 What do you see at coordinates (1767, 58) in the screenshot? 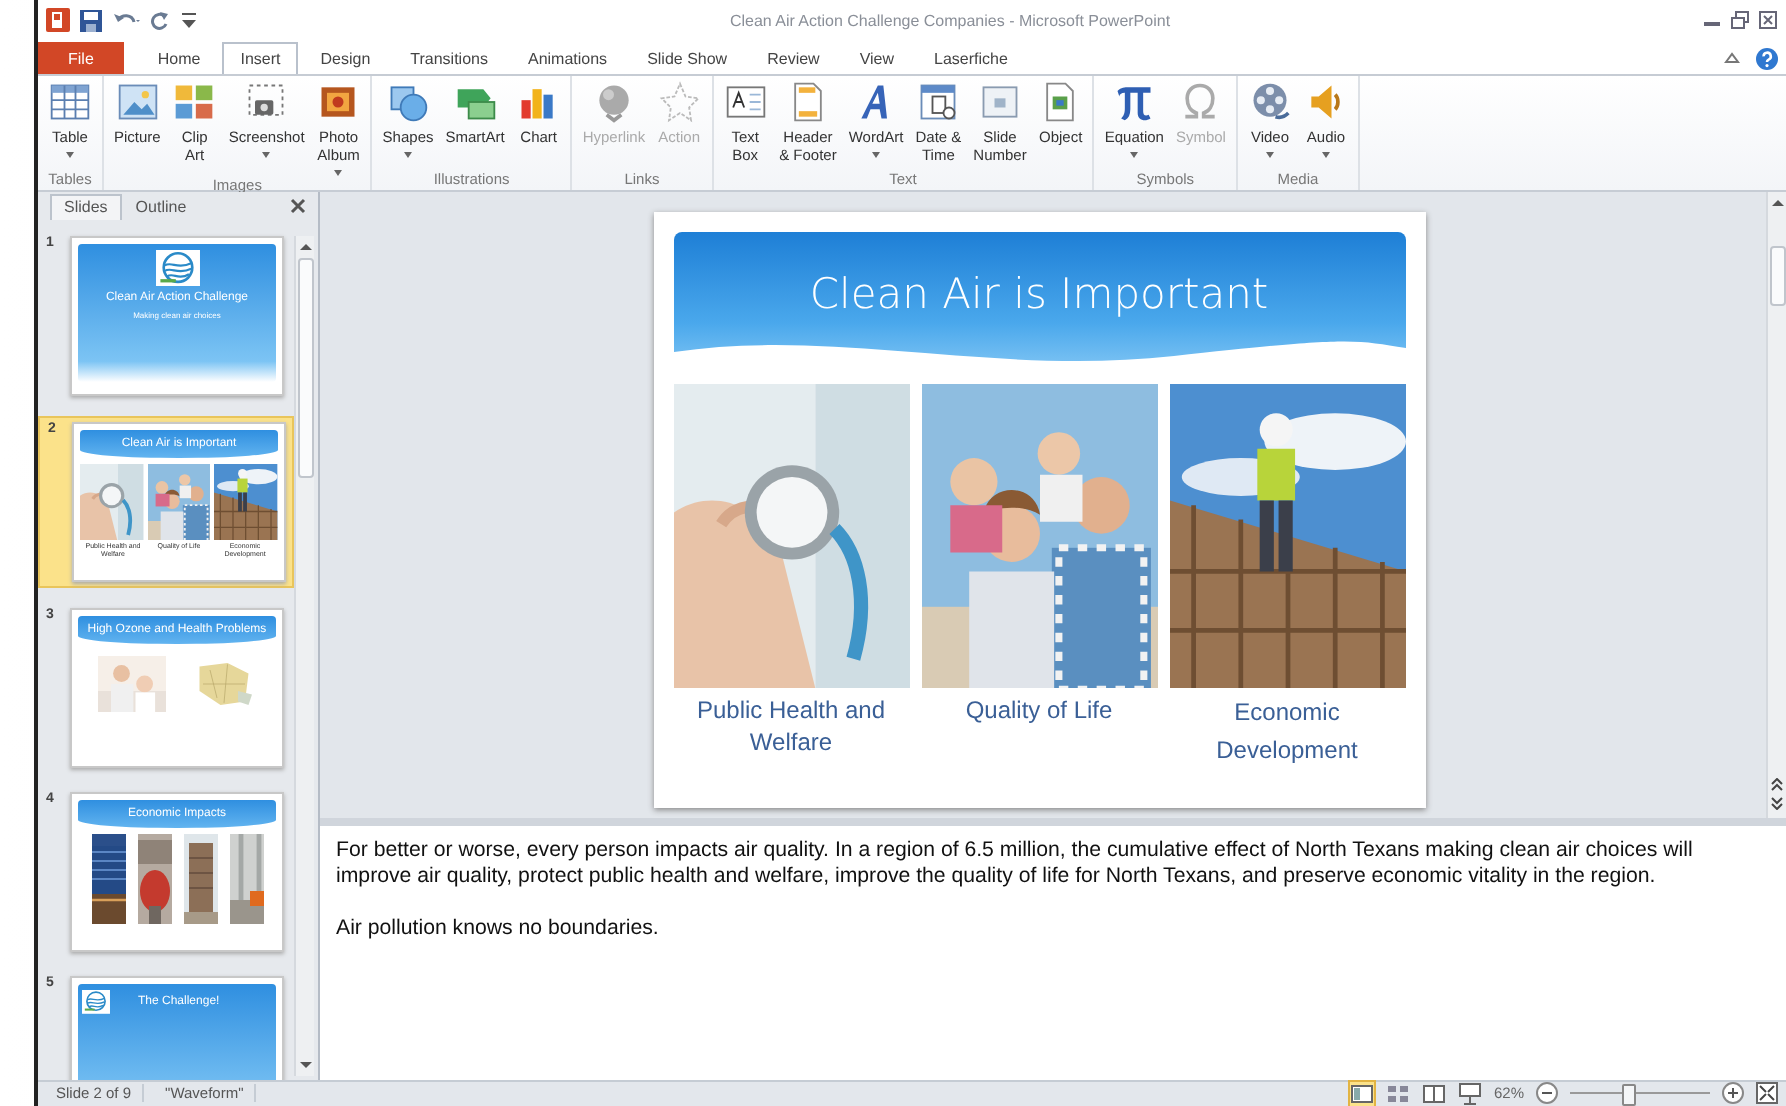
I see `help-icon` at bounding box center [1767, 58].